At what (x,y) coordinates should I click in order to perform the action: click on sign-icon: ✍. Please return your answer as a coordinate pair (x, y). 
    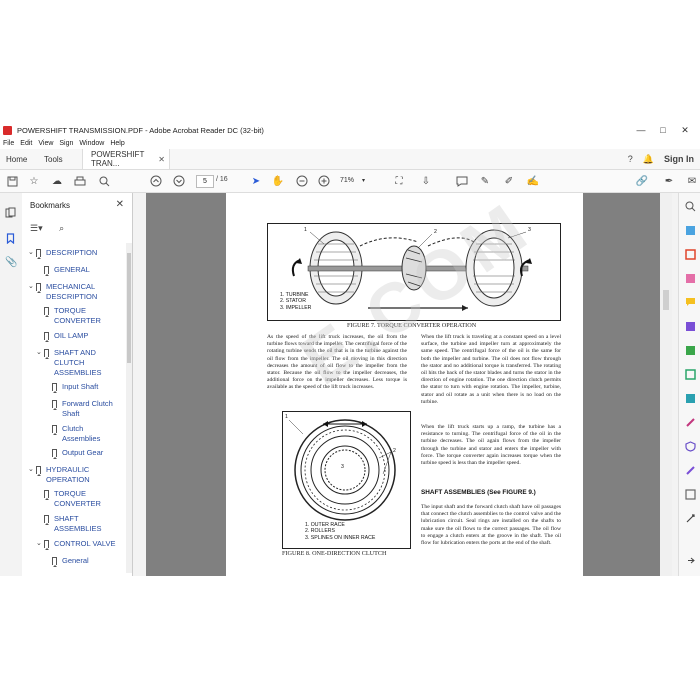
    Looking at the image, I should click on (533, 181).